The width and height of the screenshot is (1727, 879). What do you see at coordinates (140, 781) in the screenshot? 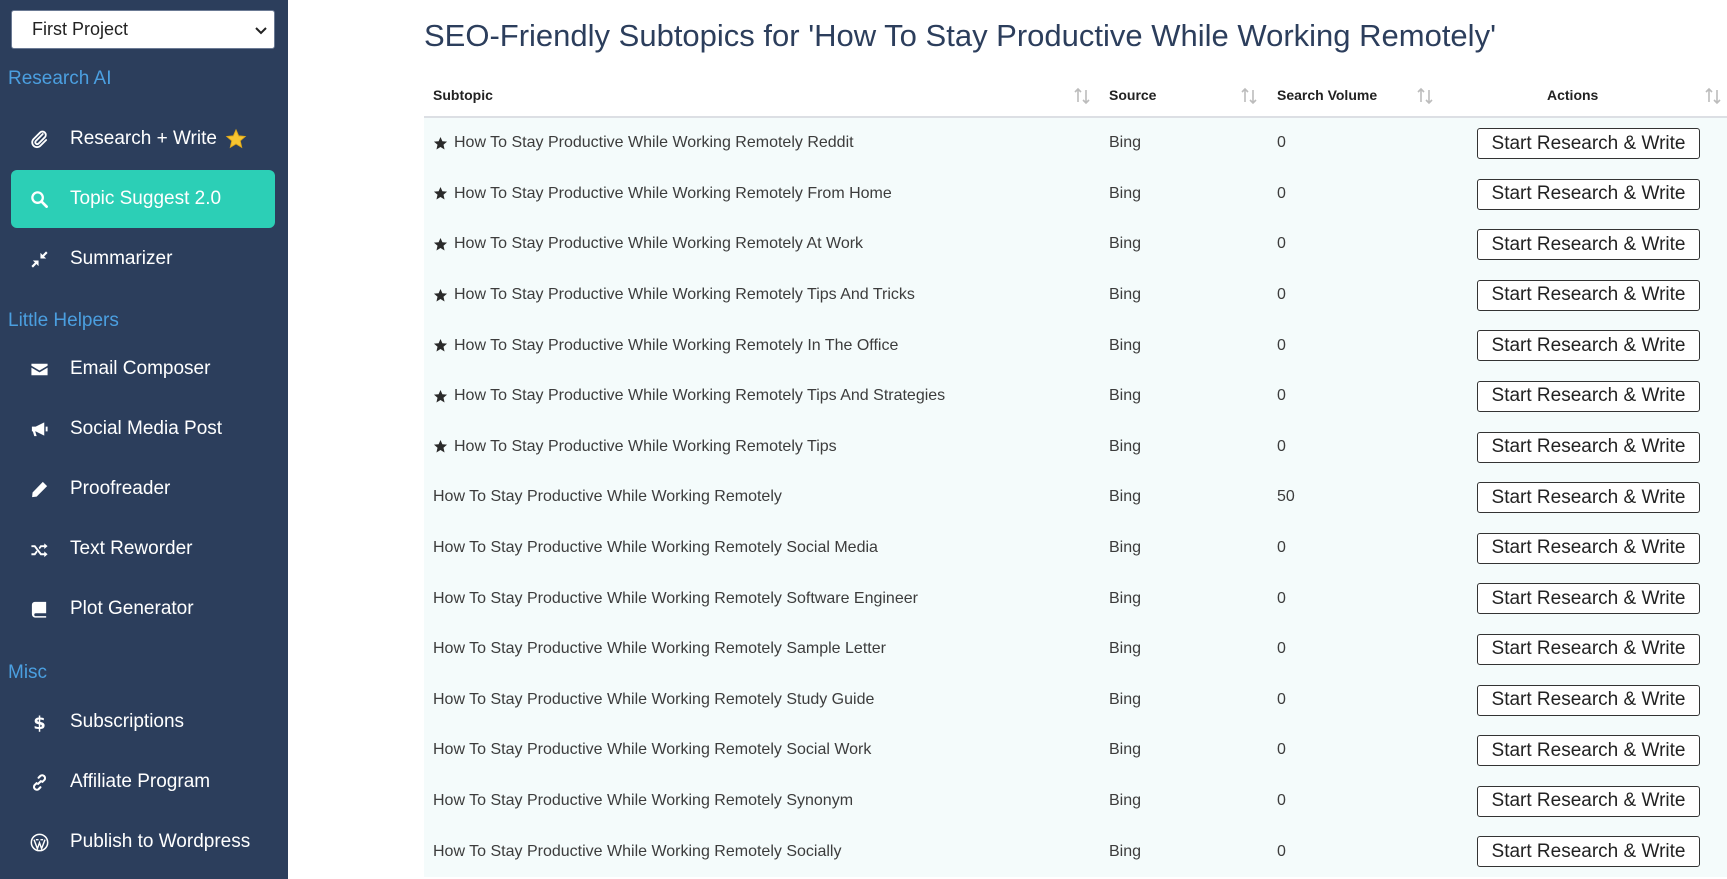
I see `nav-item-label: Affiliate Program` at bounding box center [140, 781].